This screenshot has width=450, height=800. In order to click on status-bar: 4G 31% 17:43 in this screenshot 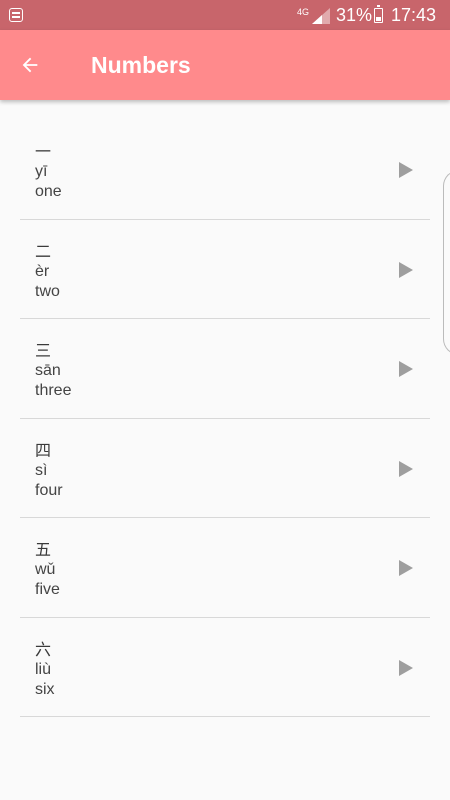, I will do `click(225, 15)`.